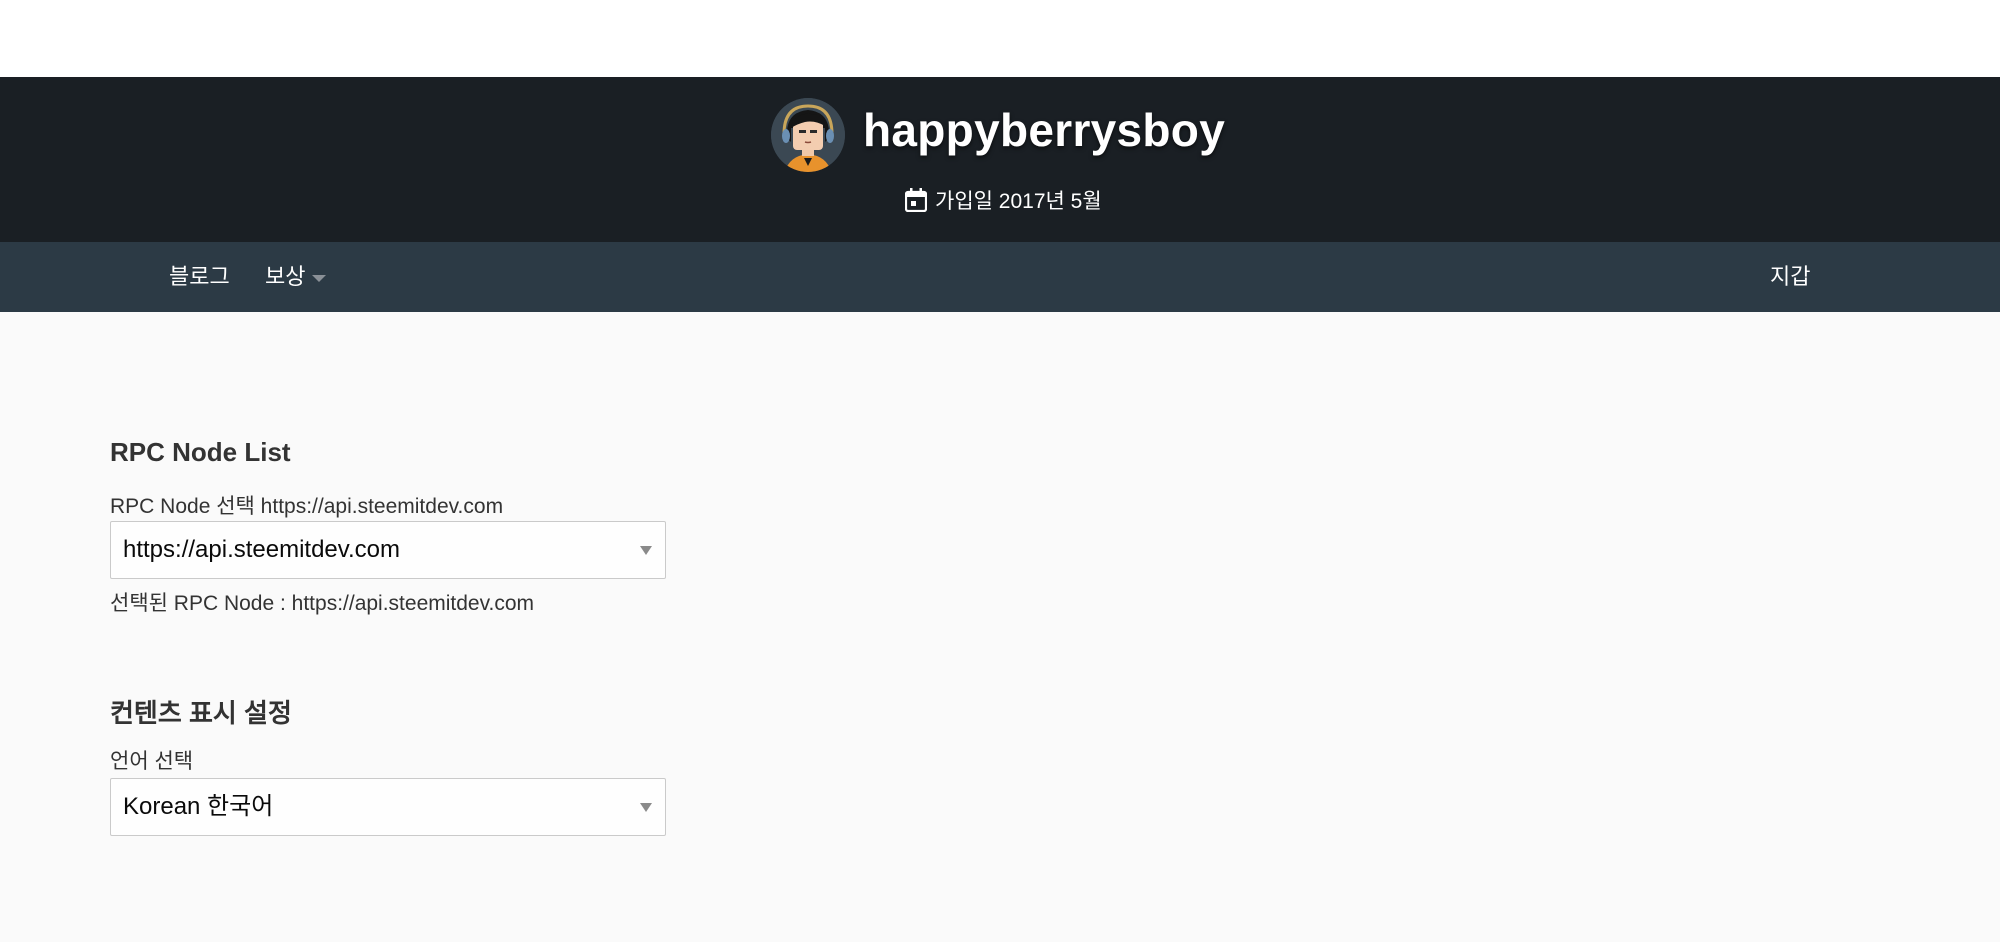 The height and width of the screenshot is (942, 2000). What do you see at coordinates (1000, 277) in the screenshot?
I see `profile-nav-bar: 블로그 보상 지갑` at bounding box center [1000, 277].